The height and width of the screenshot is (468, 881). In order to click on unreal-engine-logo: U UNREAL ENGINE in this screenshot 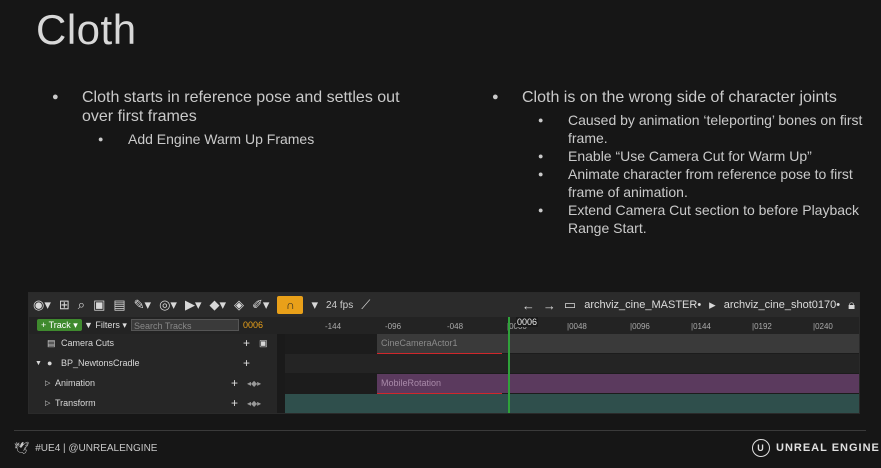, I will do `click(816, 448)`.